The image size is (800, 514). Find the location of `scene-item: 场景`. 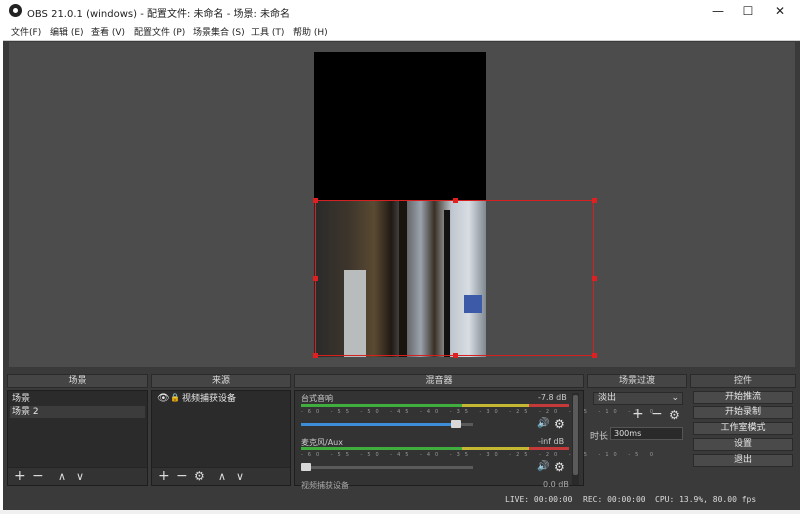

scene-item: 场景 is located at coordinates (77, 399).